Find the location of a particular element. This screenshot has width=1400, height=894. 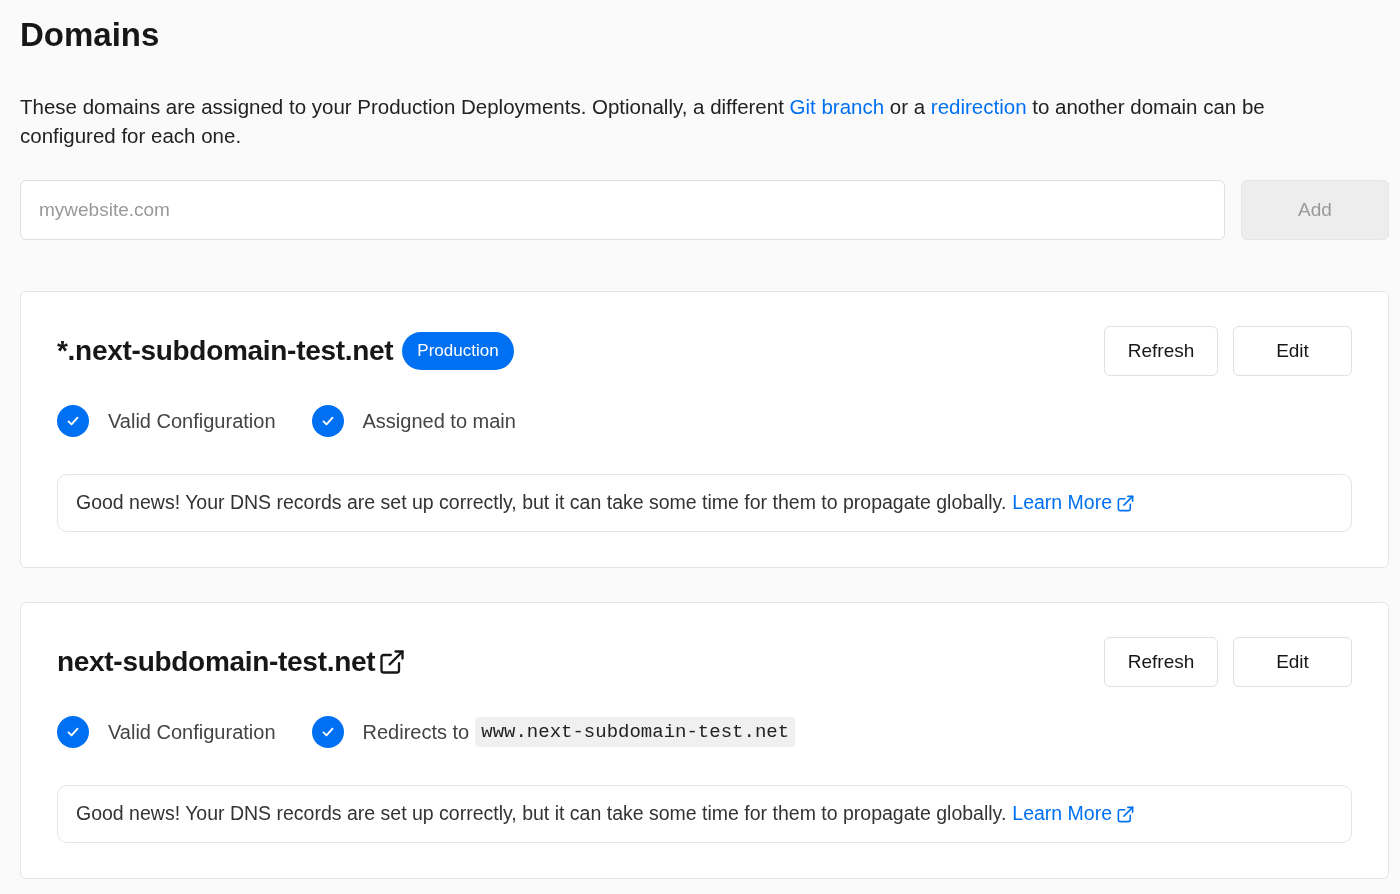

description-link: Git branch is located at coordinates (837, 106).